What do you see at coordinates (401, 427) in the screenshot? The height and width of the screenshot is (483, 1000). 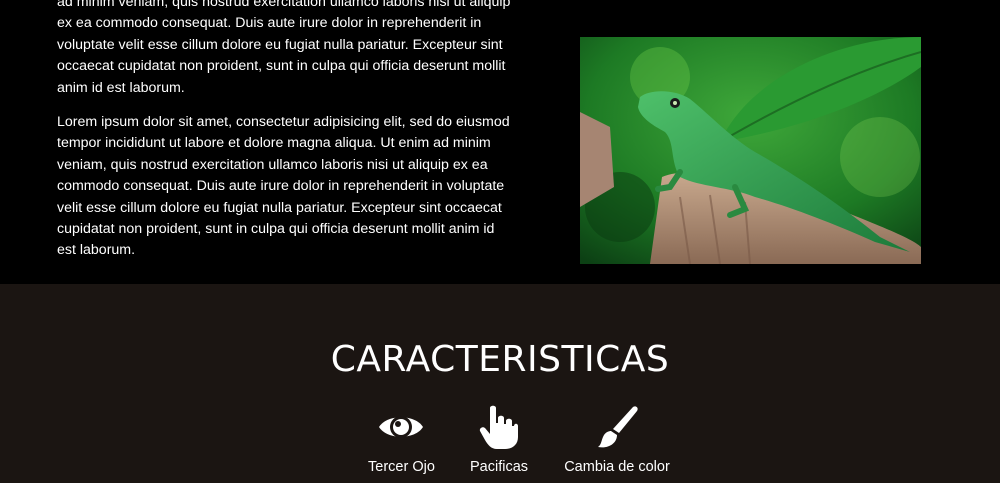 I see `eye-icon` at bounding box center [401, 427].